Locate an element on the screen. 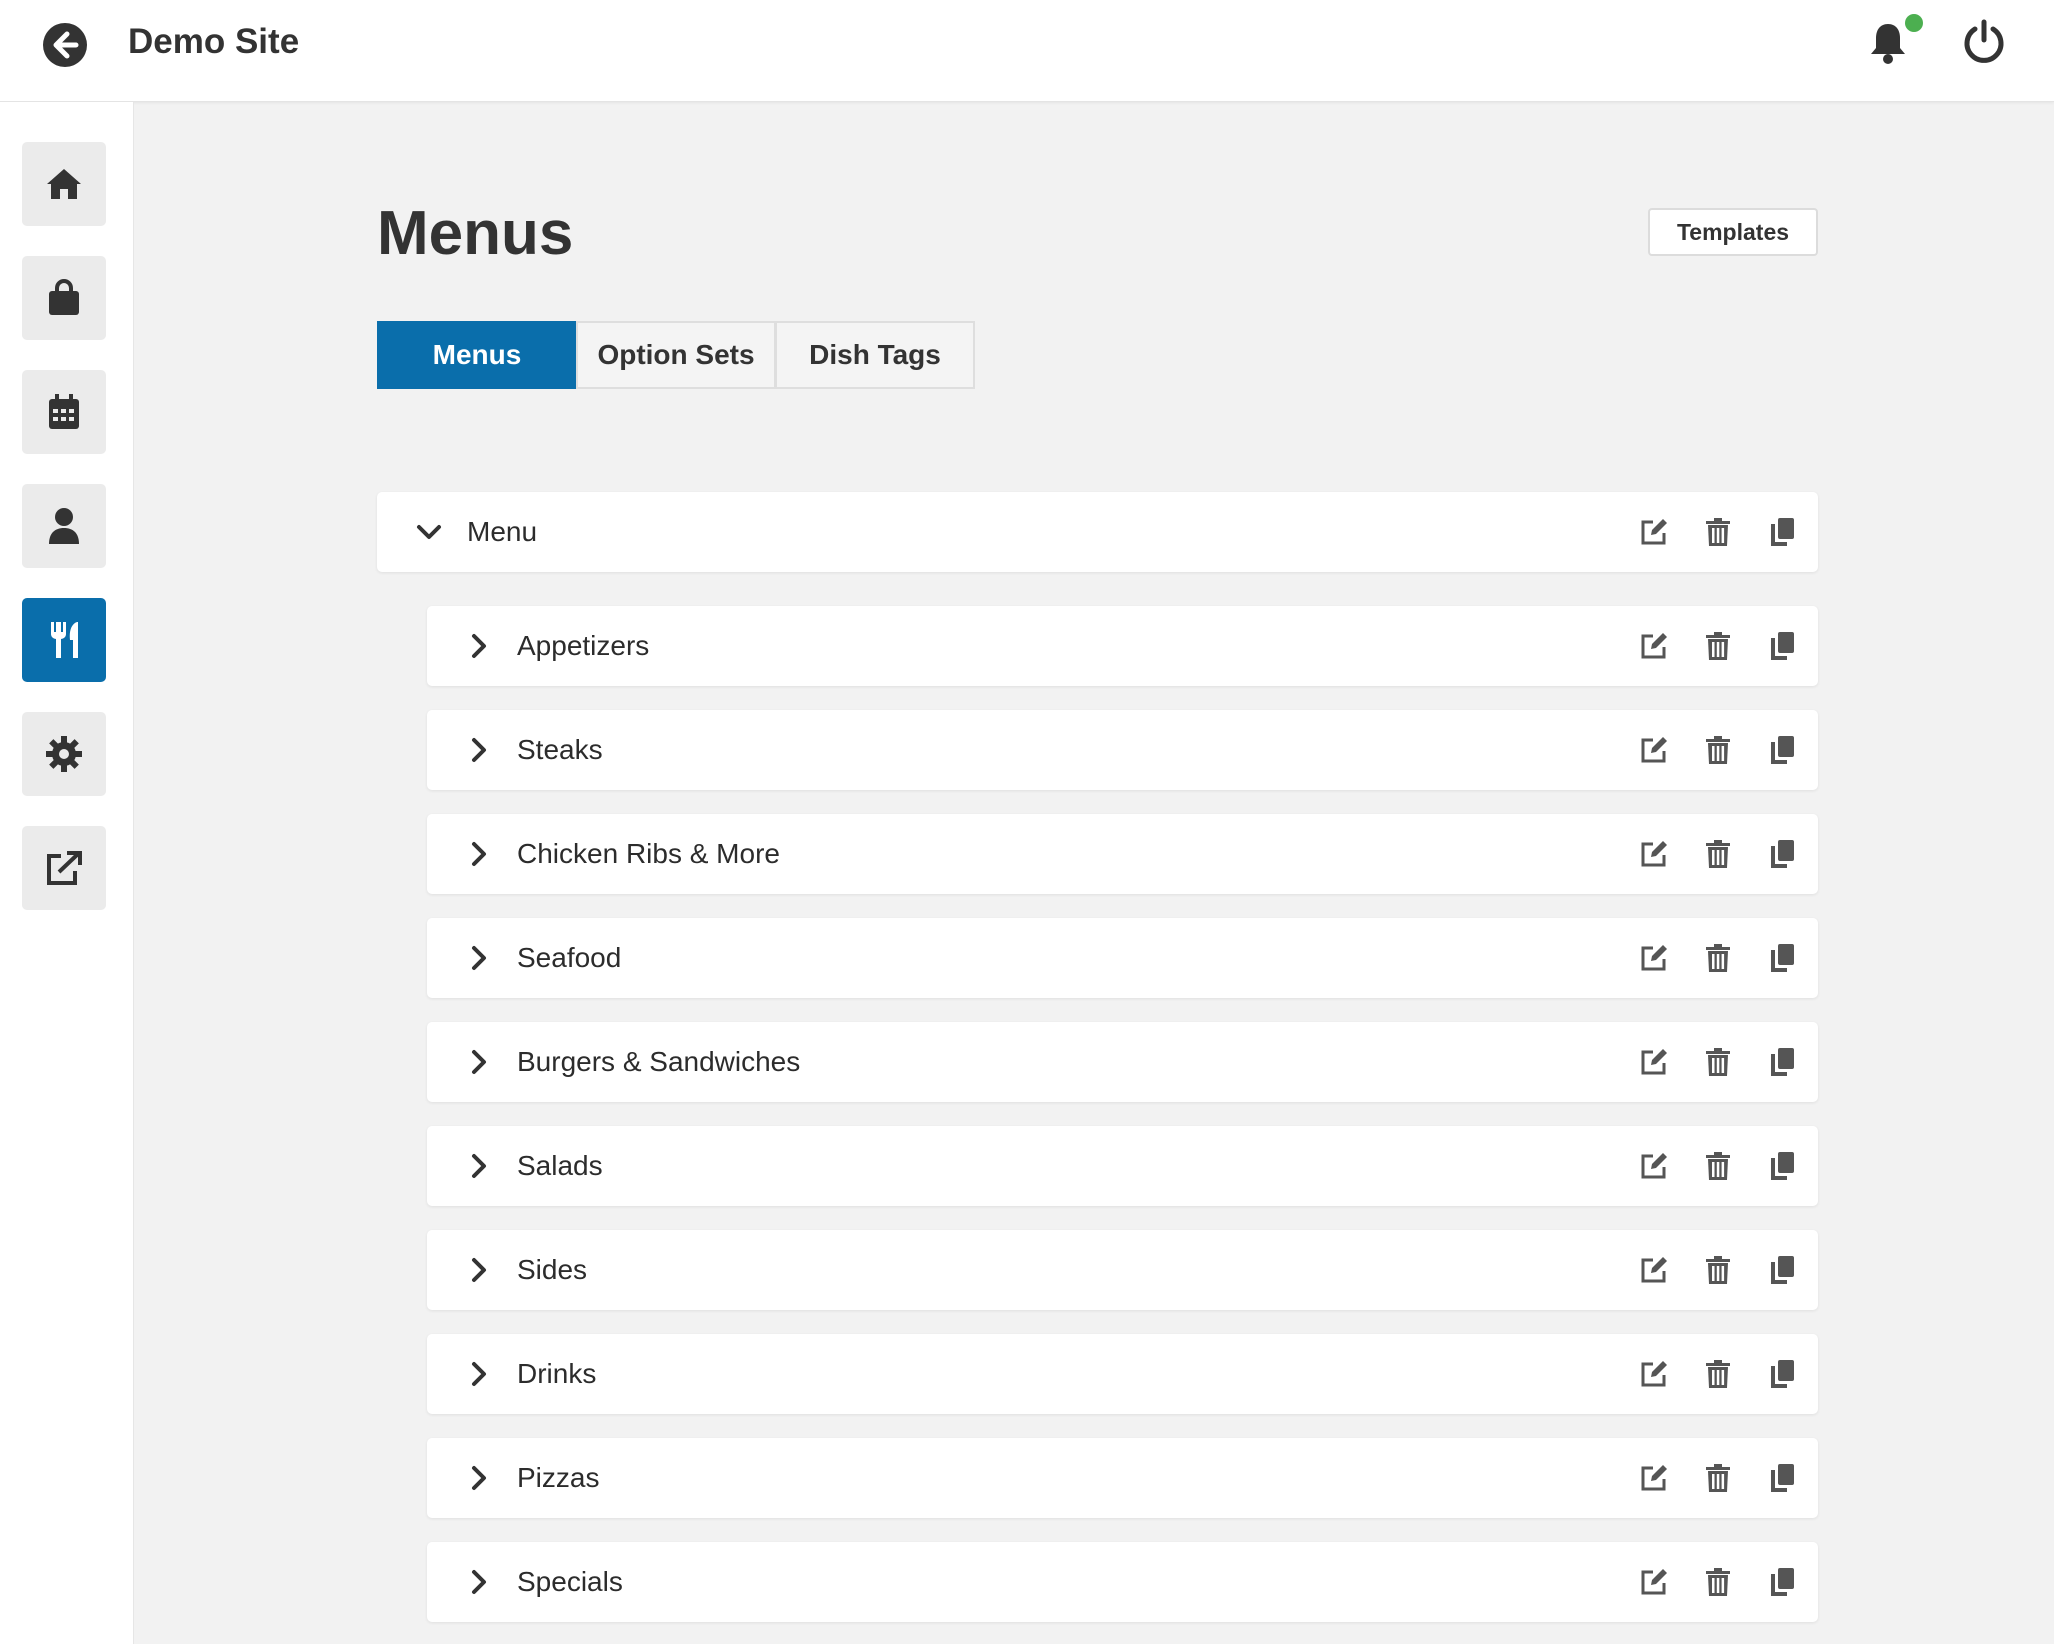  home-icon is located at coordinates (64, 184).